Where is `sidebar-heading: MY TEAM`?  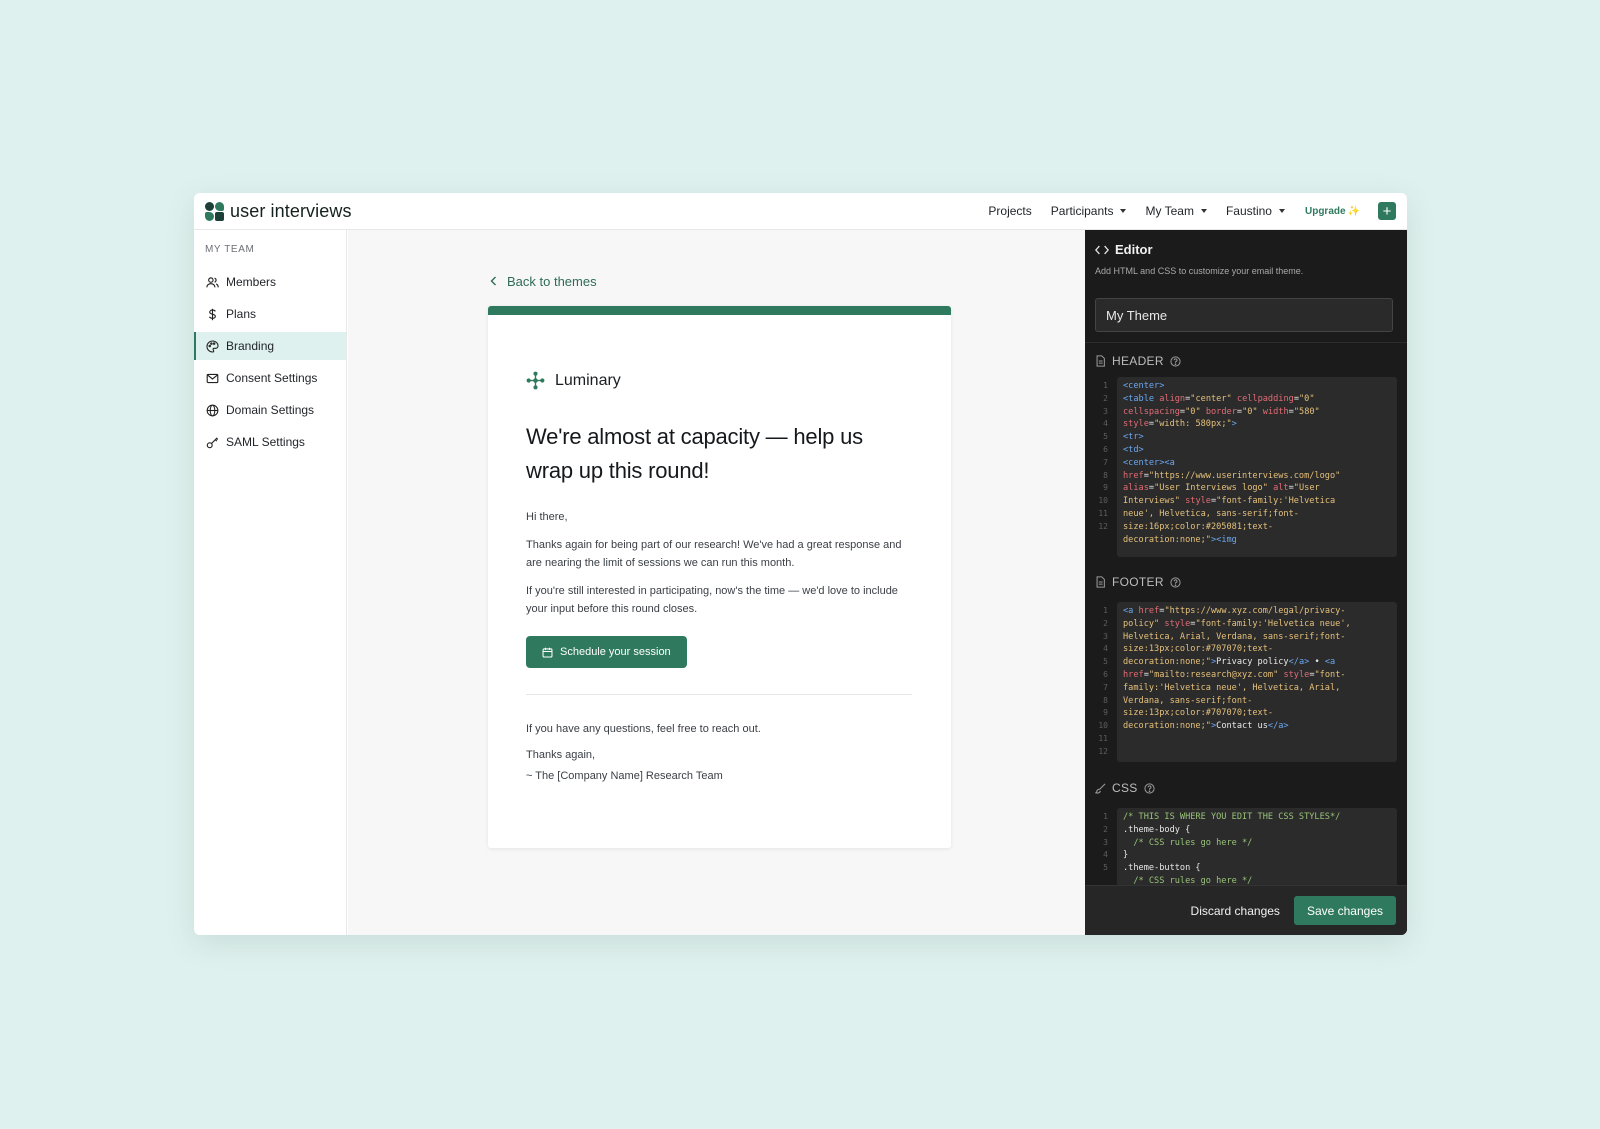
sidebar-heading: MY TEAM is located at coordinates (230, 249).